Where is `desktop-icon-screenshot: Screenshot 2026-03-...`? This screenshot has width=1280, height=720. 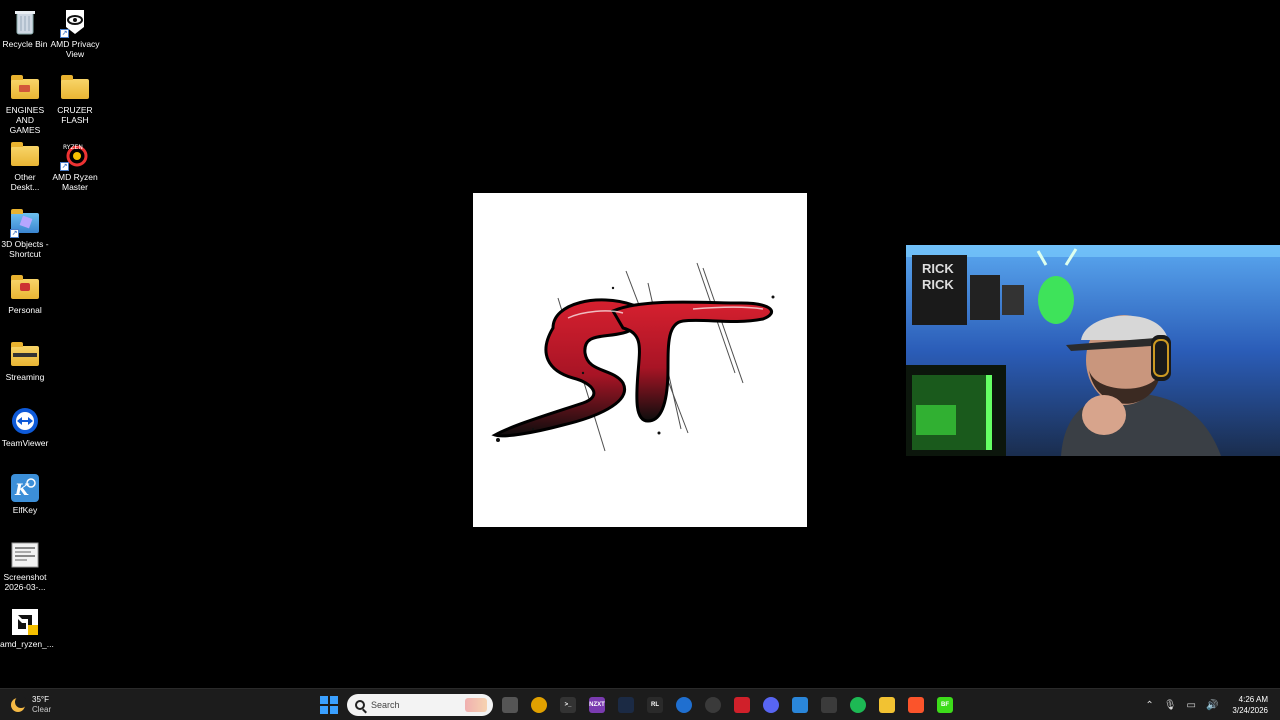
desktop-icon-screenshot: Screenshot 2026-03-... is located at coordinates (25, 569).